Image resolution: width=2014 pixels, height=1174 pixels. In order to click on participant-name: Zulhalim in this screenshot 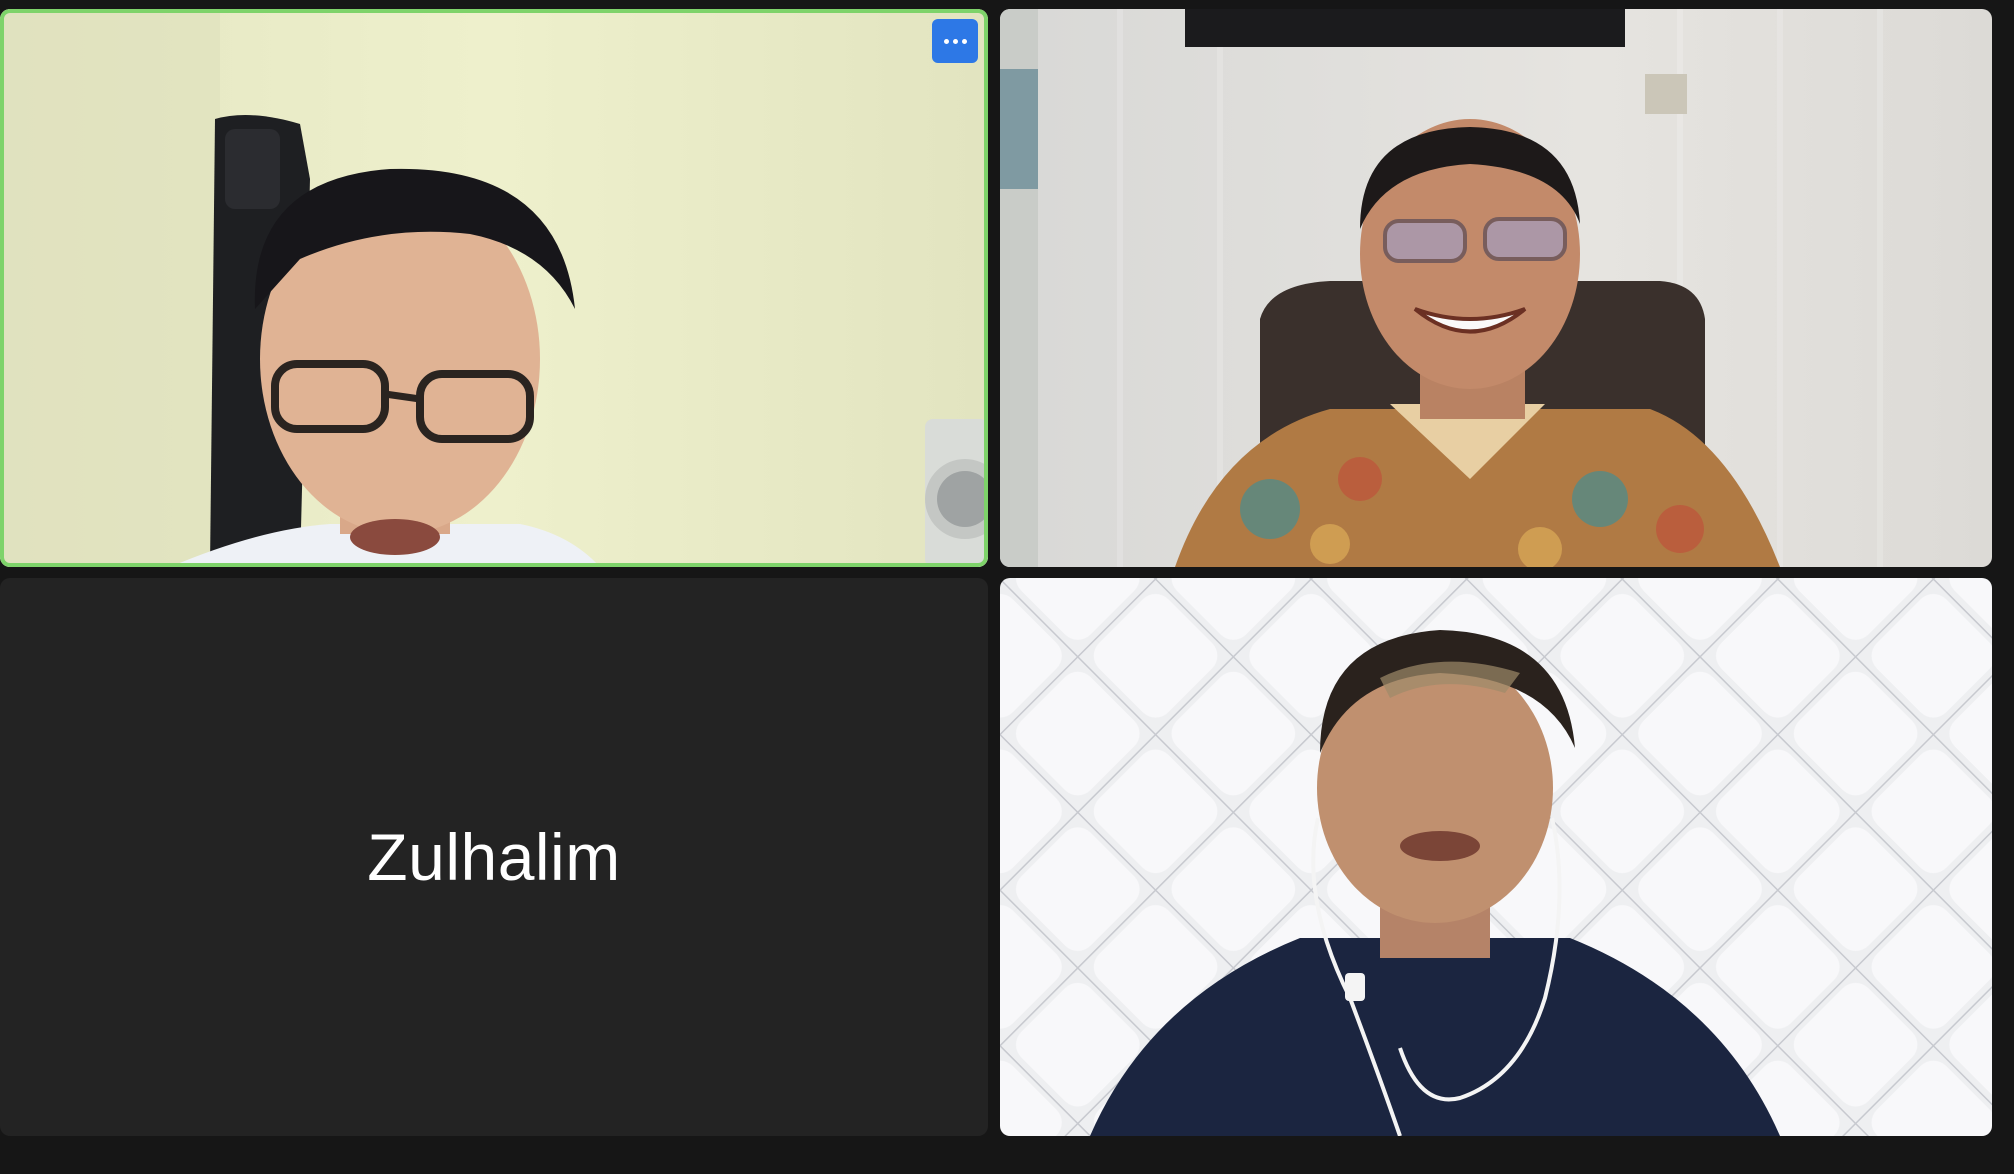, I will do `click(494, 857)`.